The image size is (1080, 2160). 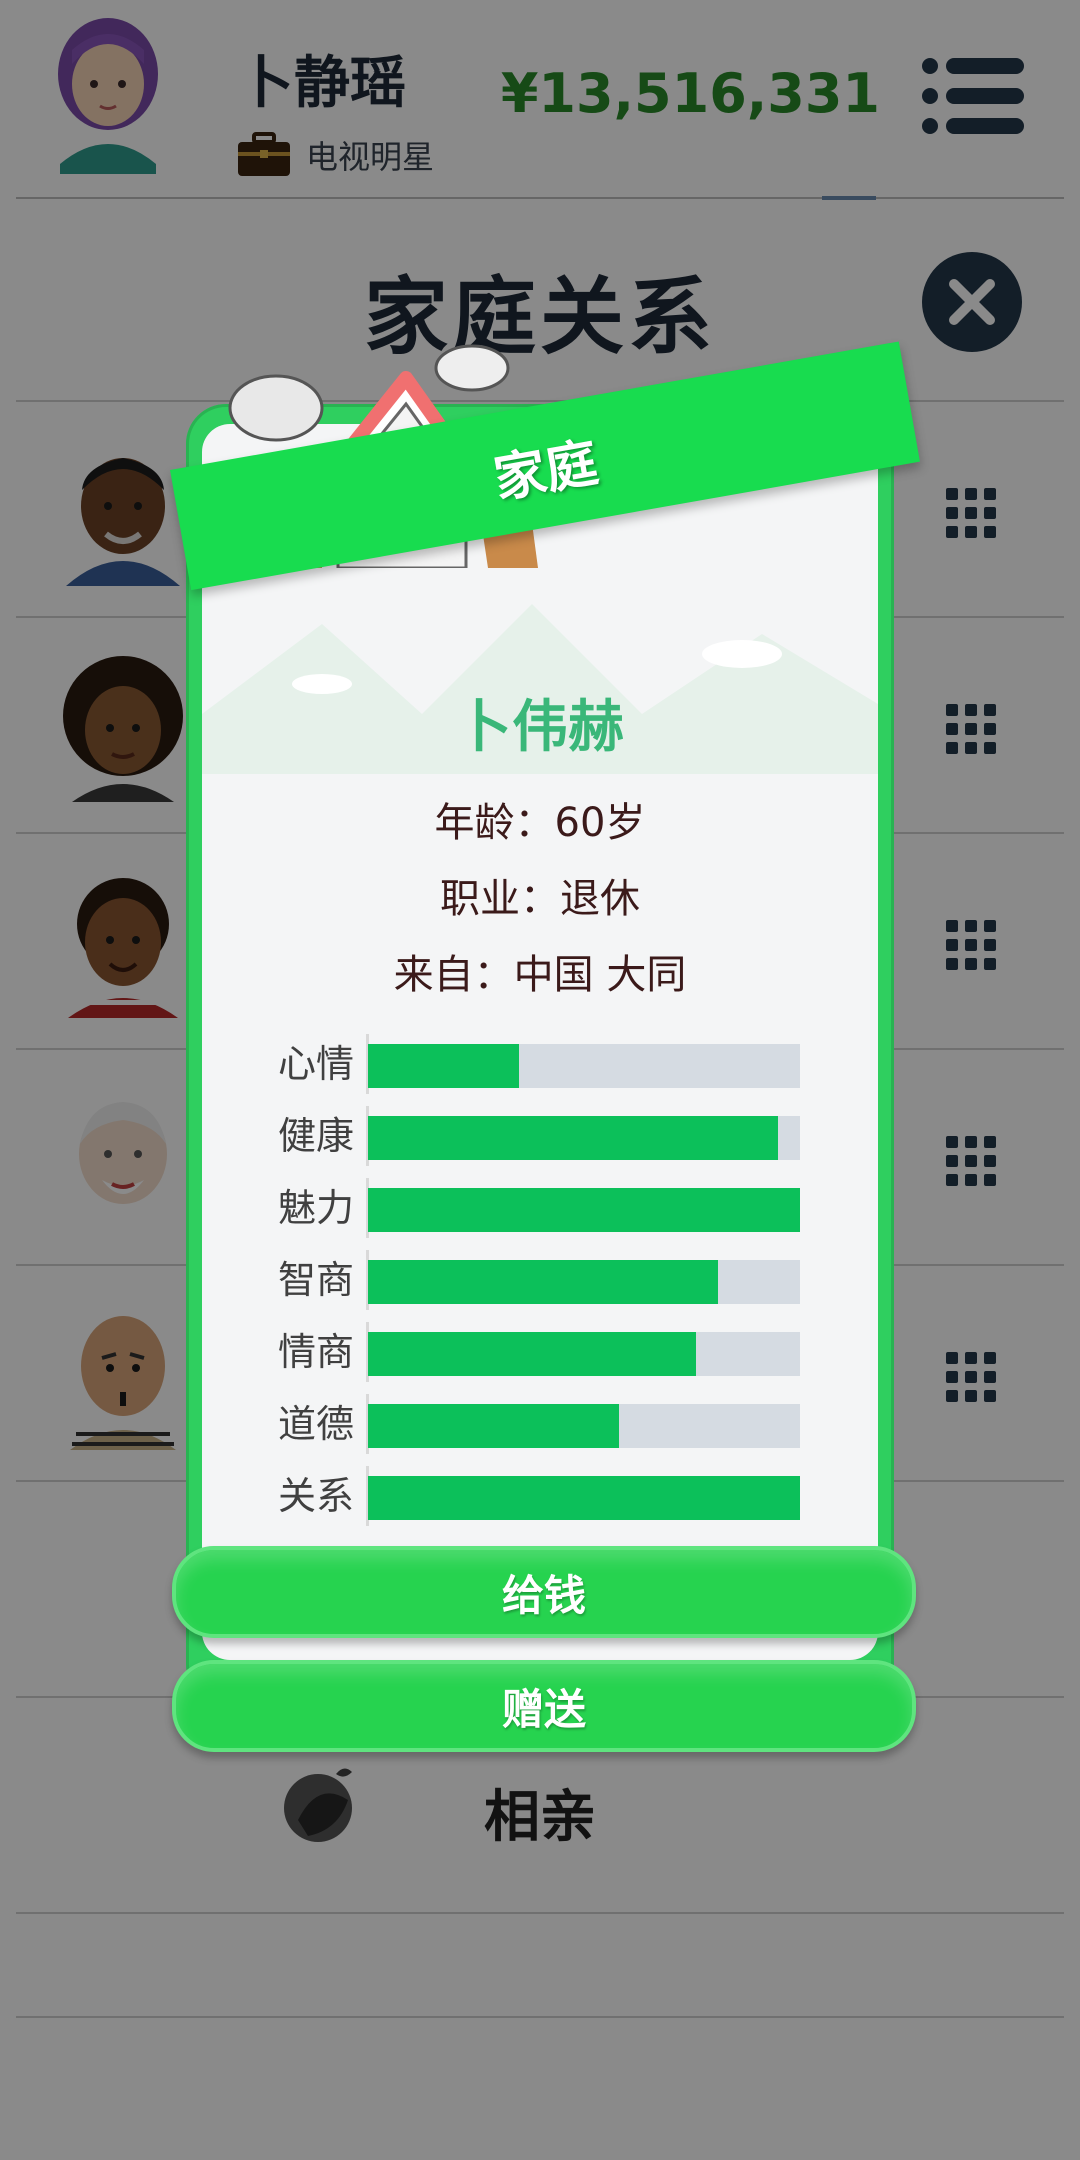 What do you see at coordinates (315, 1424) in the screenshot?
I see `stat-label: 道德` at bounding box center [315, 1424].